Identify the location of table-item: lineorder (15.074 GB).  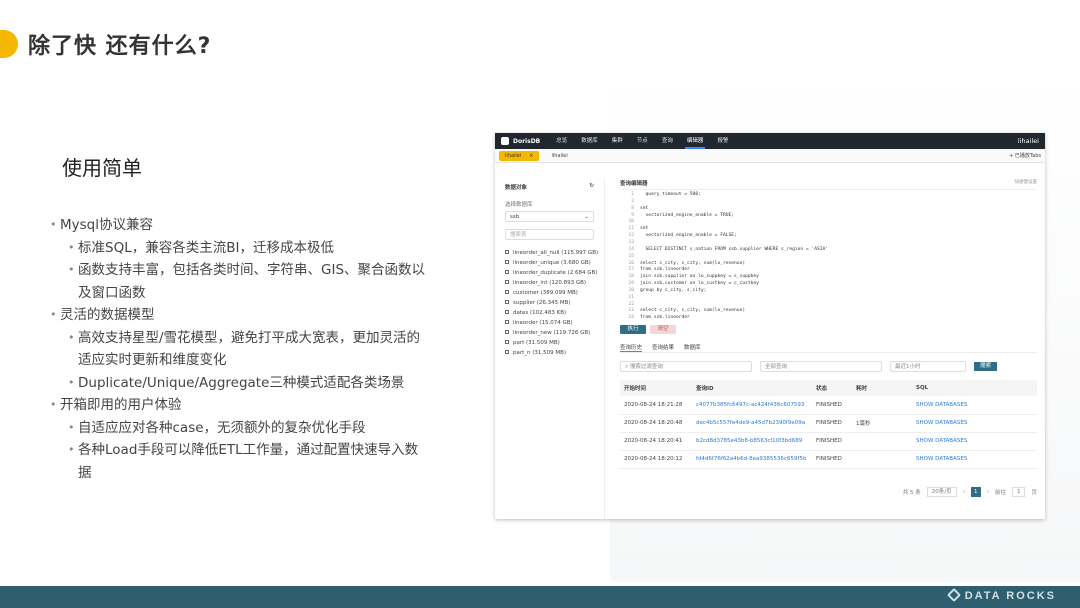
(549, 323).